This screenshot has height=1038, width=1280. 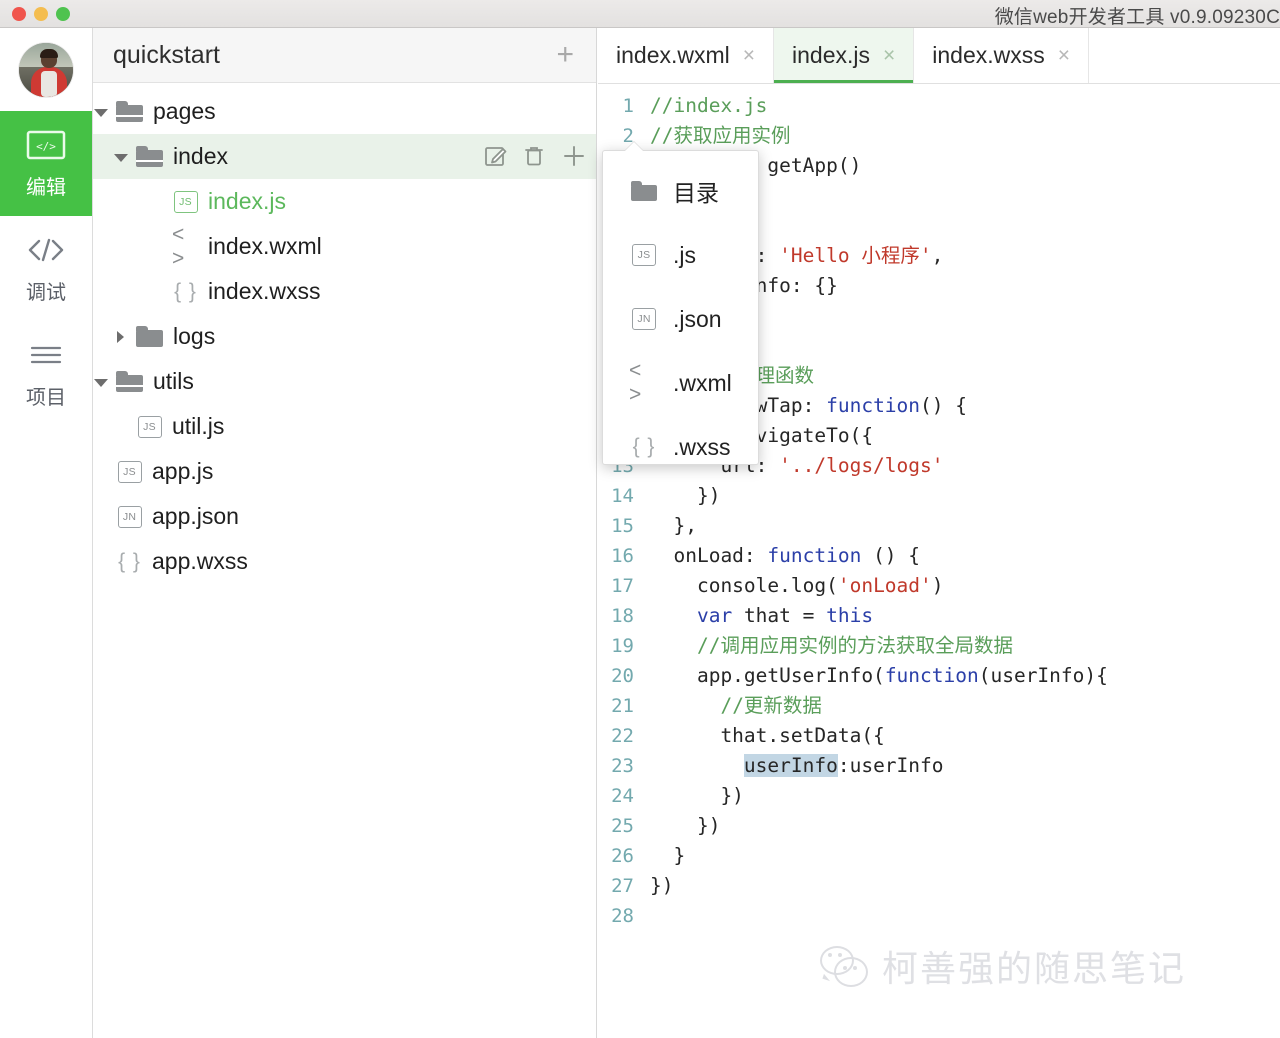 What do you see at coordinates (149, 426) in the screenshot?
I see `js-badge-icon: JS` at bounding box center [149, 426].